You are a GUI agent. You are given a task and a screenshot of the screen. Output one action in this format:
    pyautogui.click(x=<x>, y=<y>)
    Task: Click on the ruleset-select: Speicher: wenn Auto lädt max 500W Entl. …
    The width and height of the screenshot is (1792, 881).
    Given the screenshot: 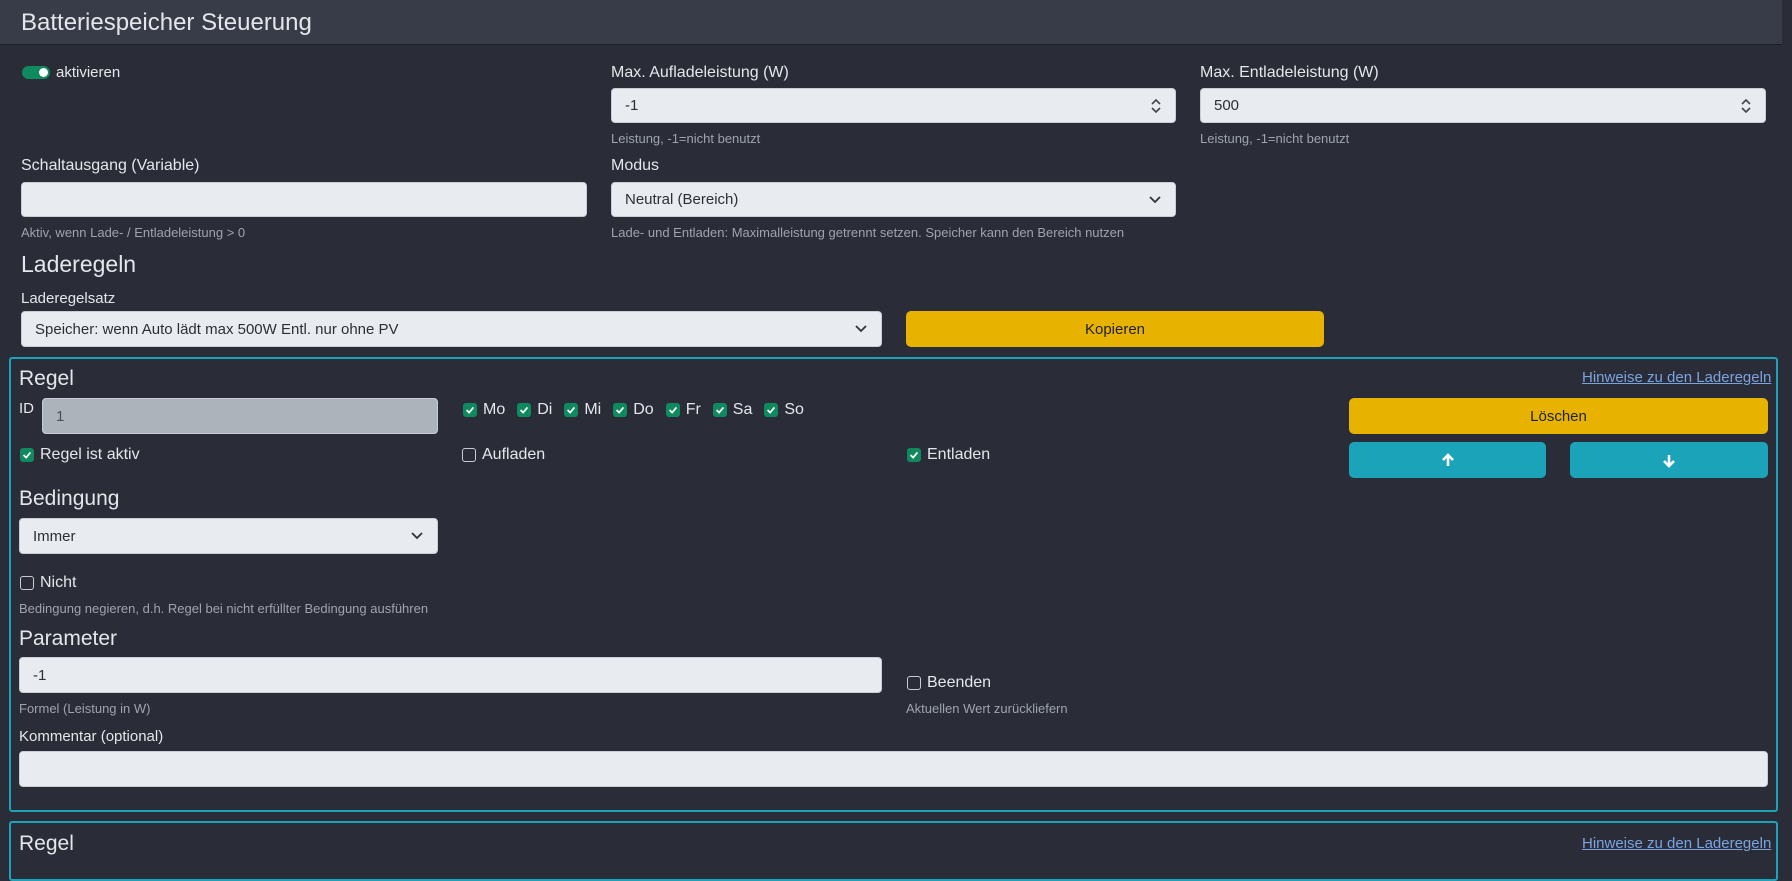 What is the action you would take?
    pyautogui.click(x=451, y=329)
    